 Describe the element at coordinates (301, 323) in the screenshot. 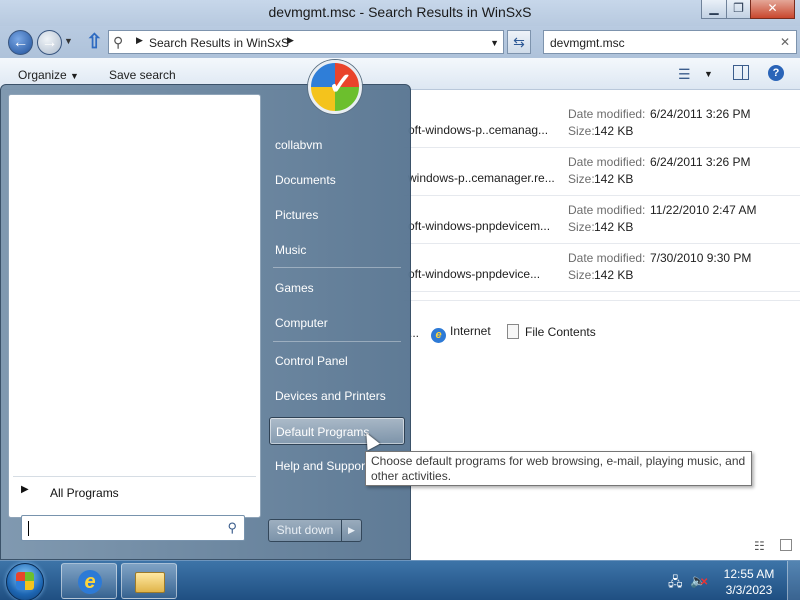

I see `start-item-label: Computer` at that location.